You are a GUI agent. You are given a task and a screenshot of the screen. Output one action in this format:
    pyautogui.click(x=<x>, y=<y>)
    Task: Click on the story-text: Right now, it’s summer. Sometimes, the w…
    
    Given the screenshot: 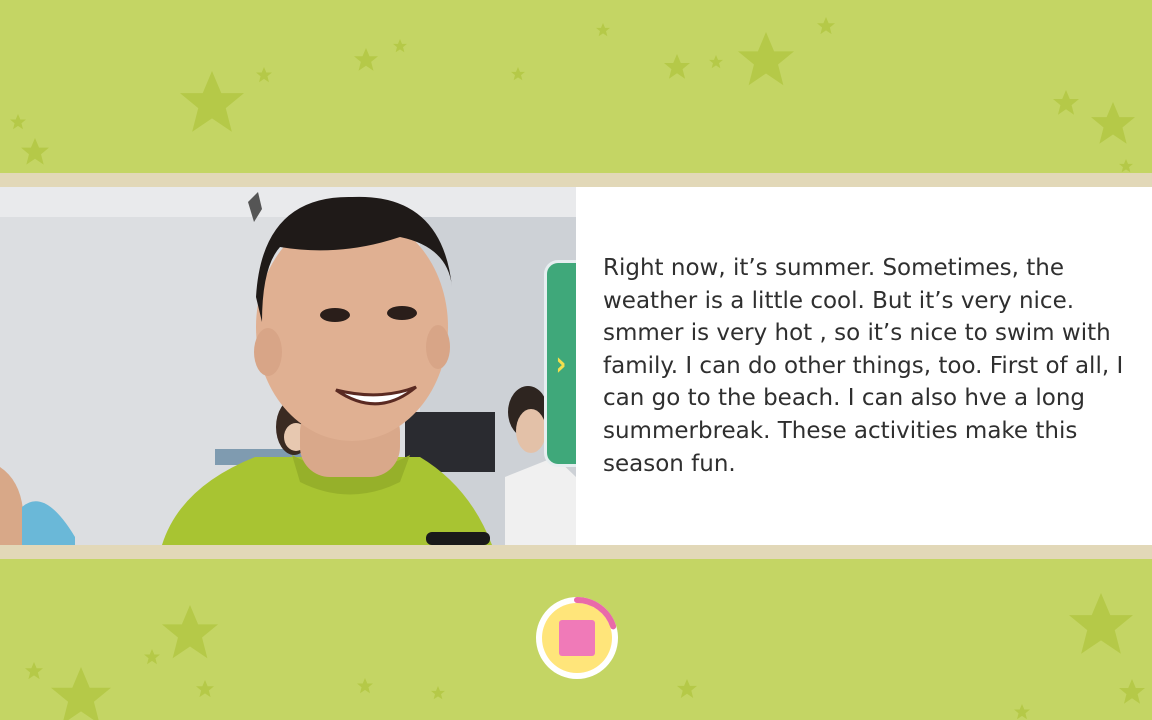 What is the action you would take?
    pyautogui.click(x=863, y=366)
    